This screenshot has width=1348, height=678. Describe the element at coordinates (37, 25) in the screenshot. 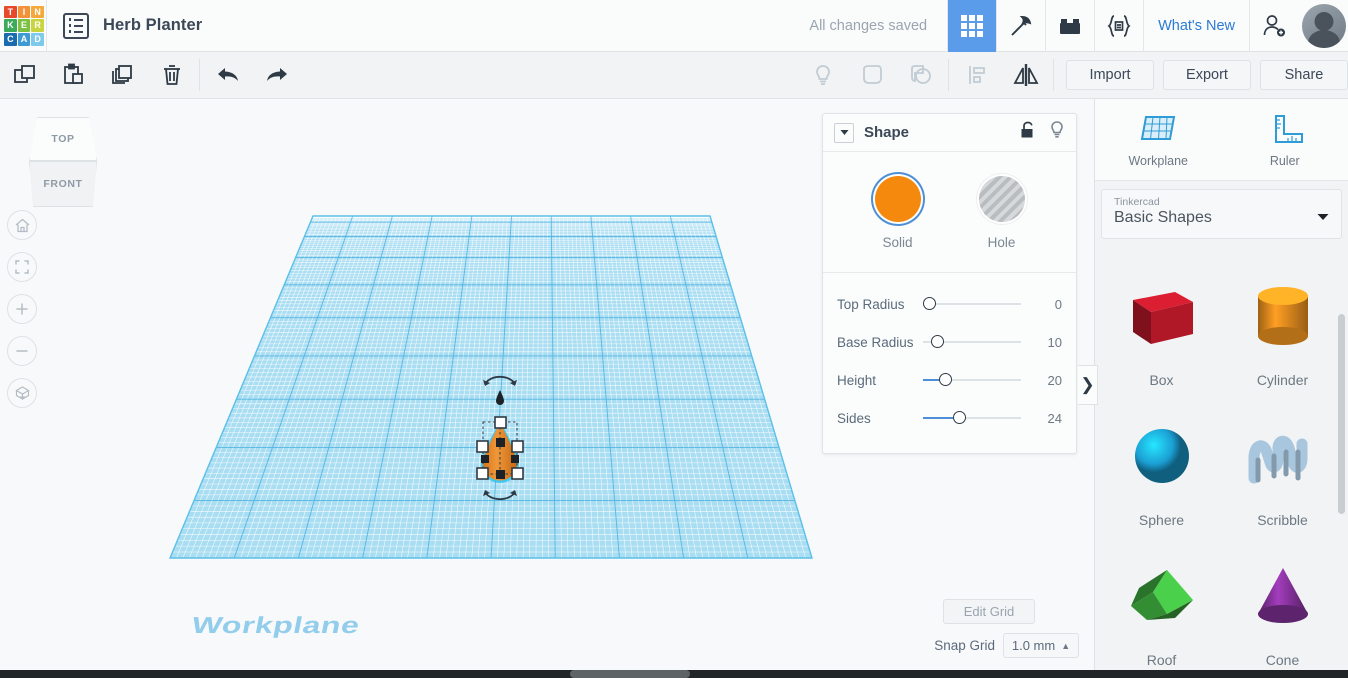

I see `logo-tile-r: R` at that location.